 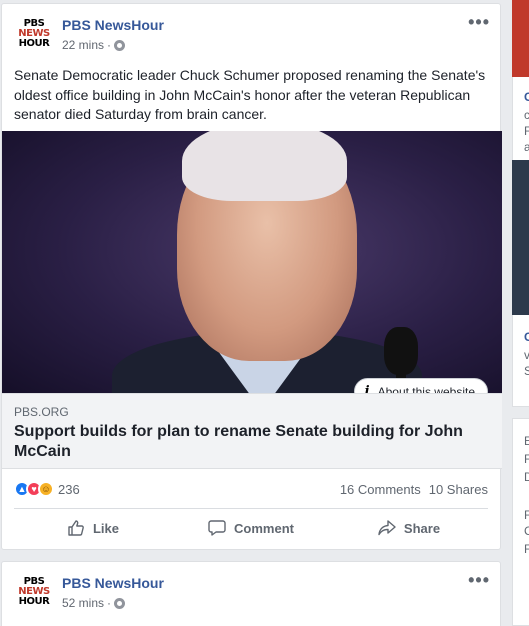 I want to click on comment-button: Comment, so click(x=251, y=528).